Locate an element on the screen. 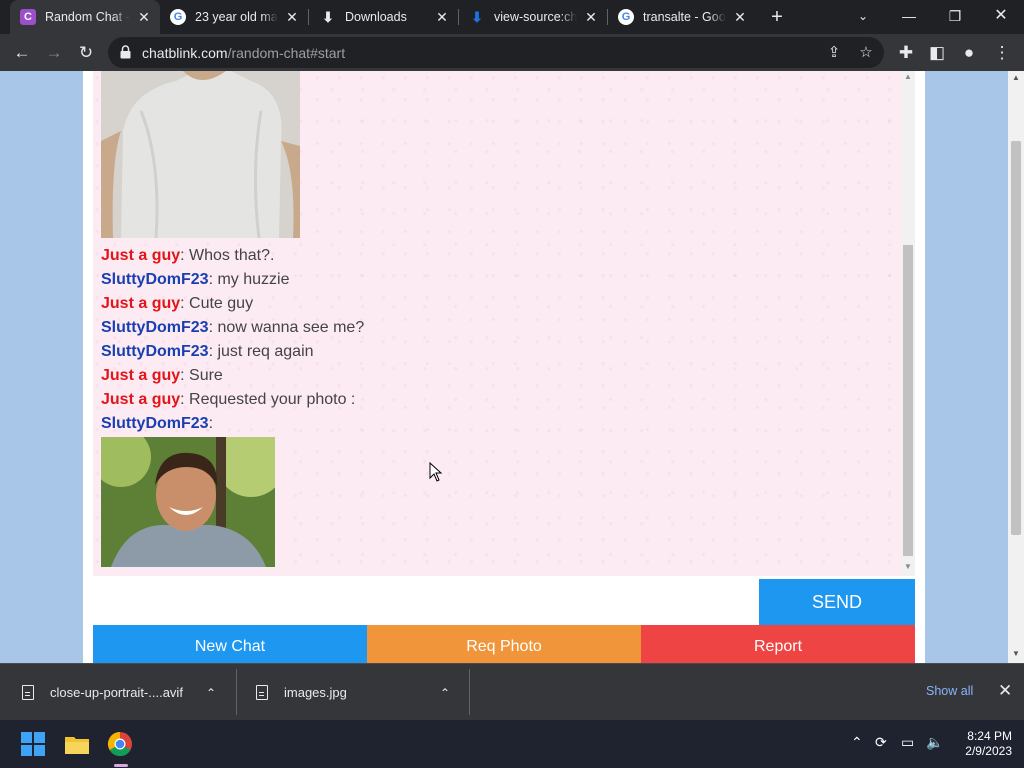 This screenshot has width=1024, height=768. chat-message: SluttyDomF23: is located at coordinates (491, 427).